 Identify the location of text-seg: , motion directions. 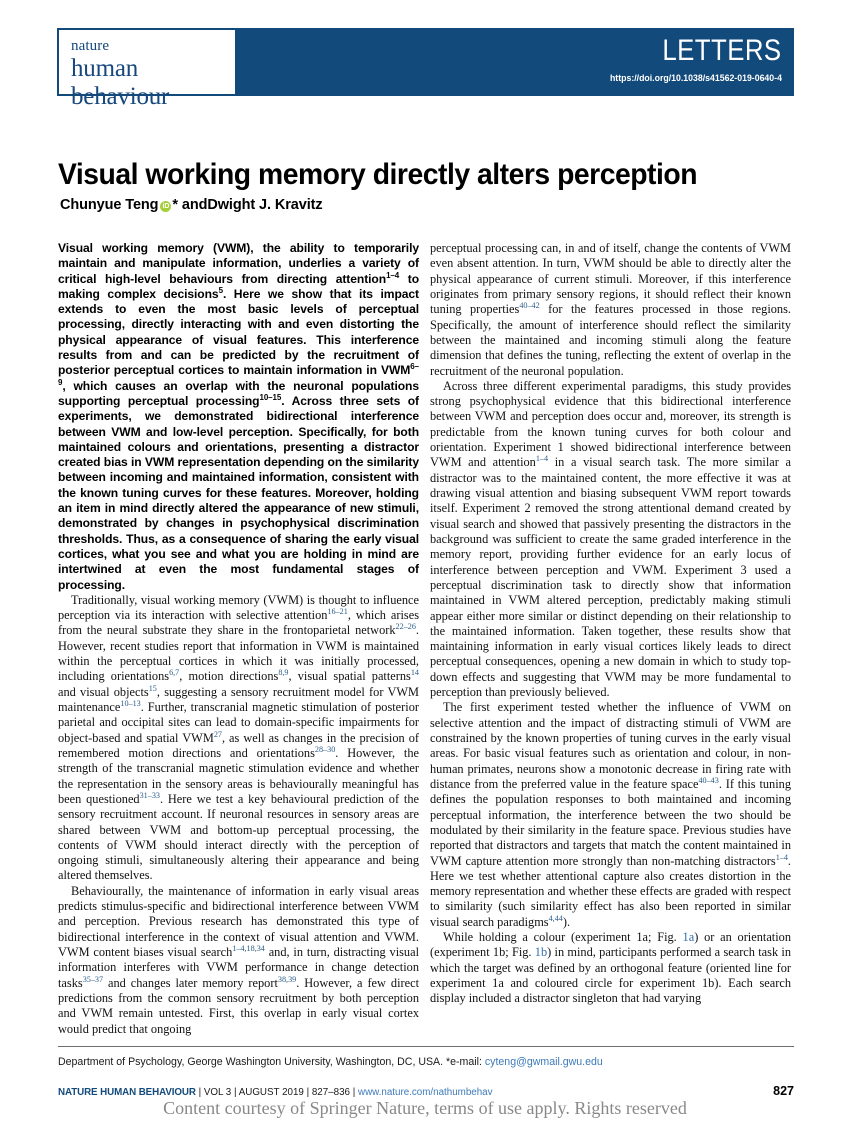
(229, 676).